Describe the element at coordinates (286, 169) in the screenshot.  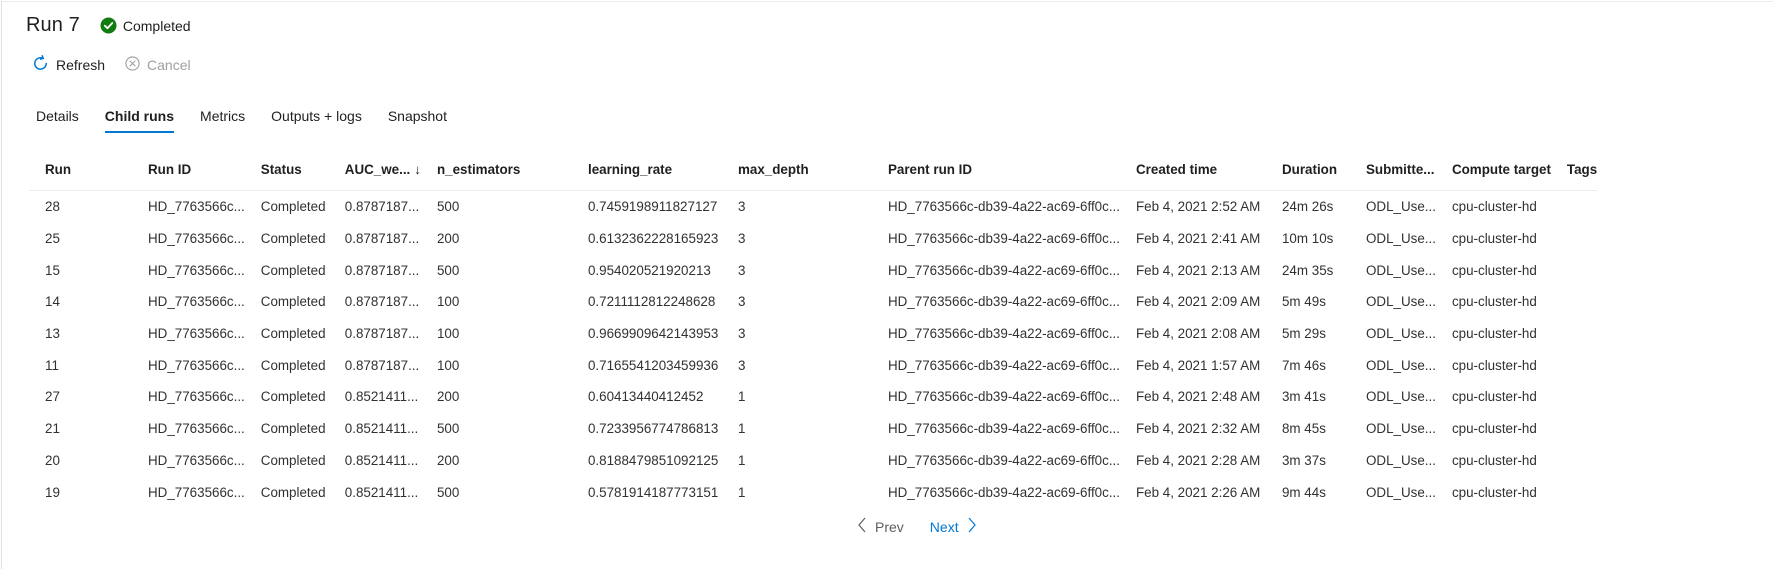
I see `col-status: Status` at that location.